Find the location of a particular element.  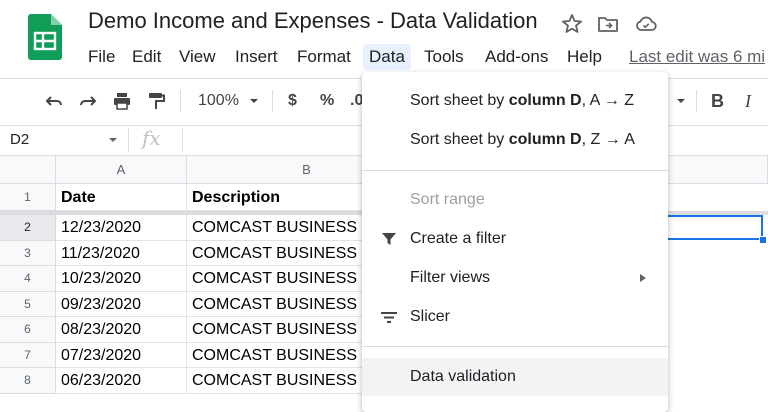

row-header: 7 is located at coordinates (28, 355).